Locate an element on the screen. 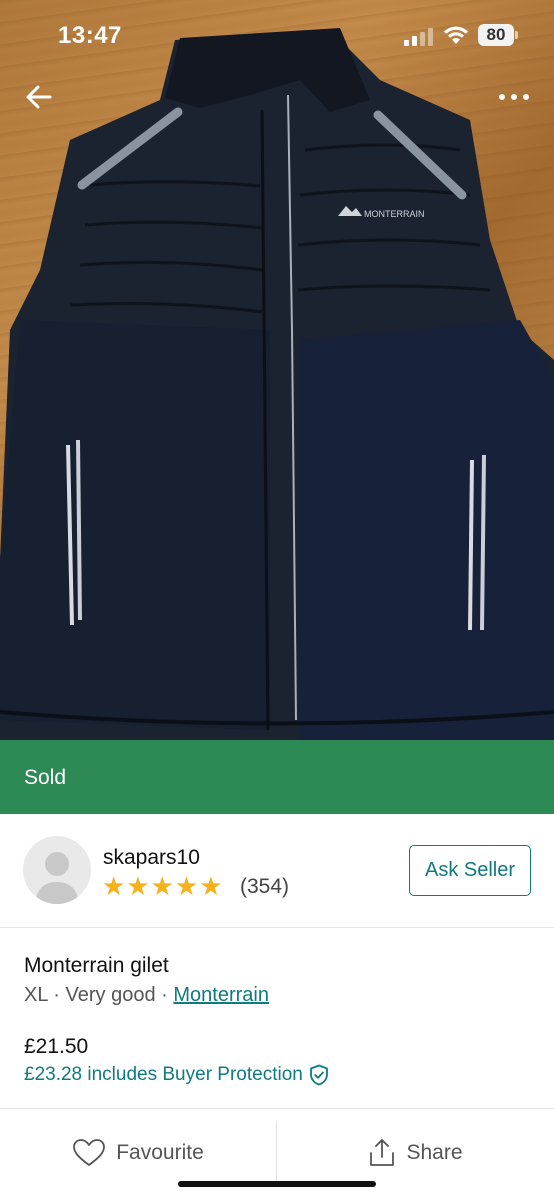 This screenshot has width=554, height=1200. seller-section: skapars10 ★★★★★ (354) Ask Seller is located at coordinates (277, 871).